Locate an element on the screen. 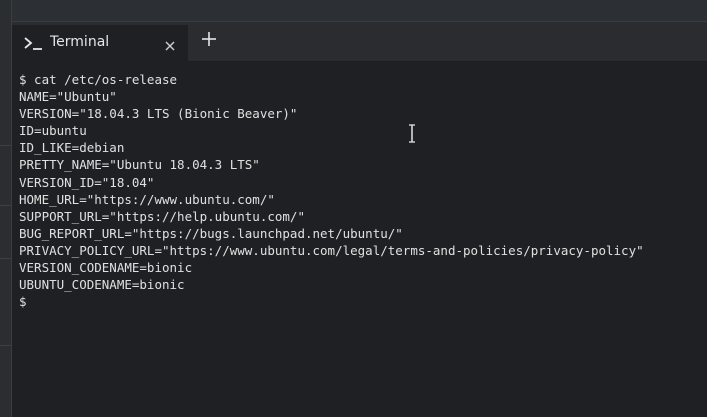 This screenshot has height=417, width=707. window-top-bar is located at coordinates (359, 11).